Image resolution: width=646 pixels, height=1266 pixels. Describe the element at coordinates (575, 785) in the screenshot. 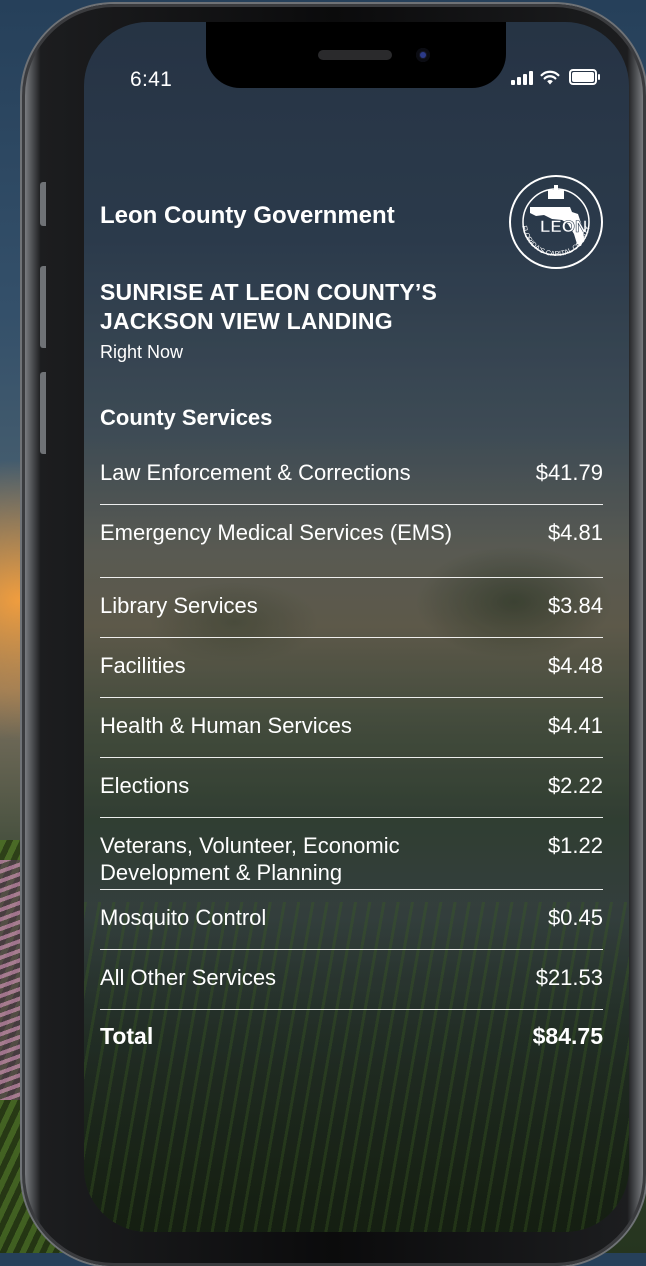

I see `service-amount: $2.22` at that location.